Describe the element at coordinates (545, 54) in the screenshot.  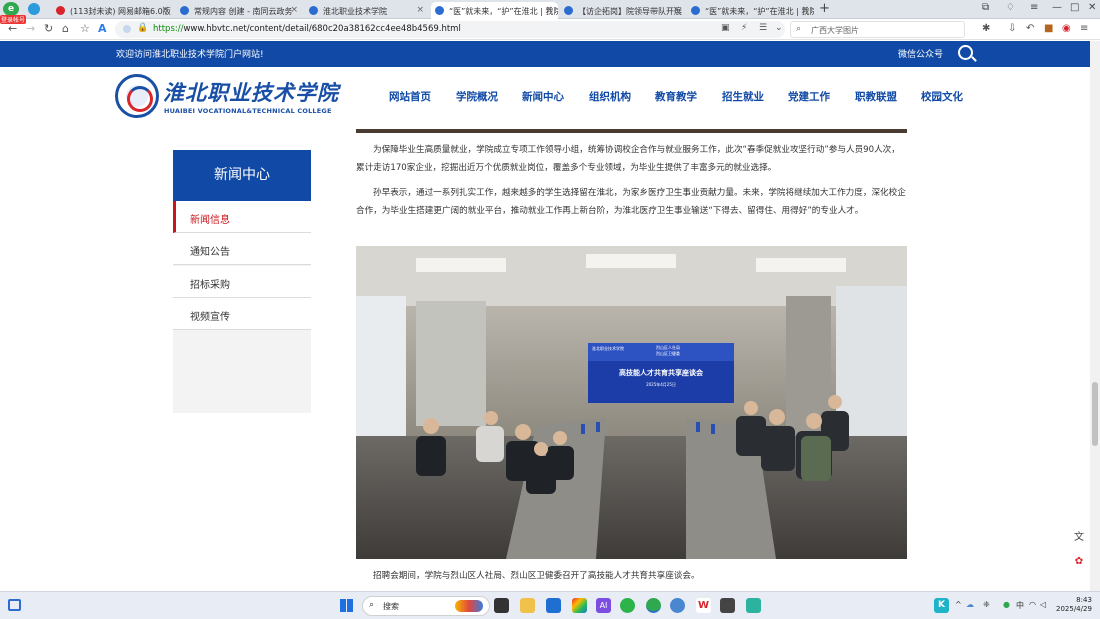
I see `site-top-bar: 欢迎访问淮北职业技术学院门户网站! 微信公众号` at that location.